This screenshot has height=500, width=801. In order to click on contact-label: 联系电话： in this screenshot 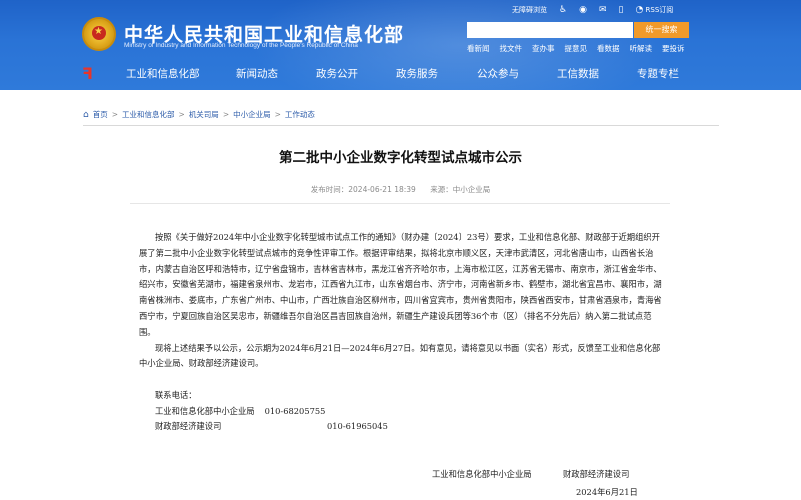, I will do `click(176, 395)`.